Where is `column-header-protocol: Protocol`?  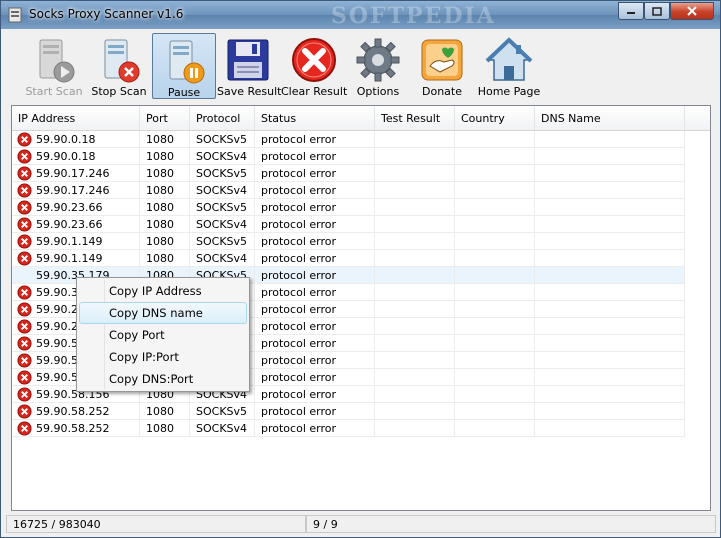
column-header-protocol: Protocol is located at coordinates (222, 118).